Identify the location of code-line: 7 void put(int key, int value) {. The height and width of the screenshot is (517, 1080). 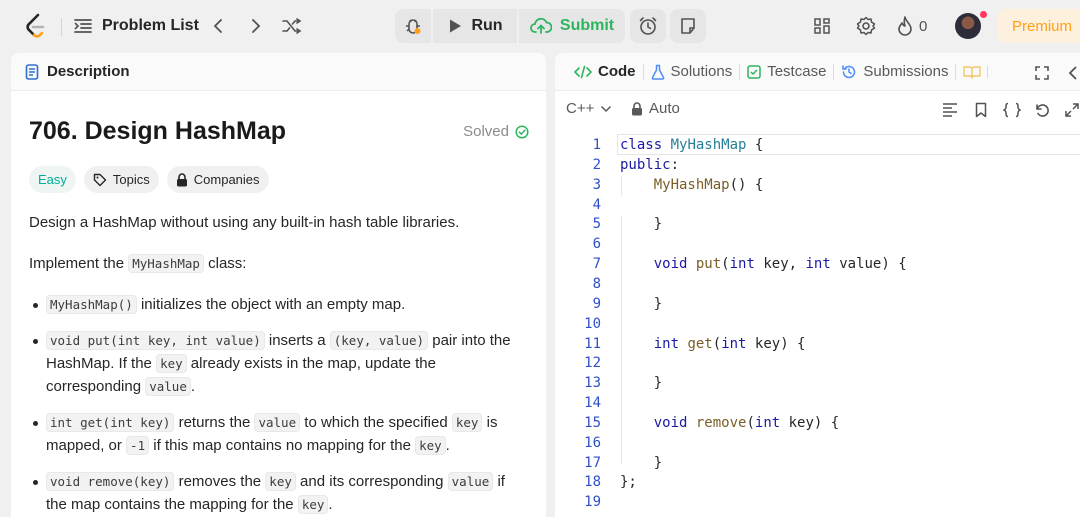
(817, 264).